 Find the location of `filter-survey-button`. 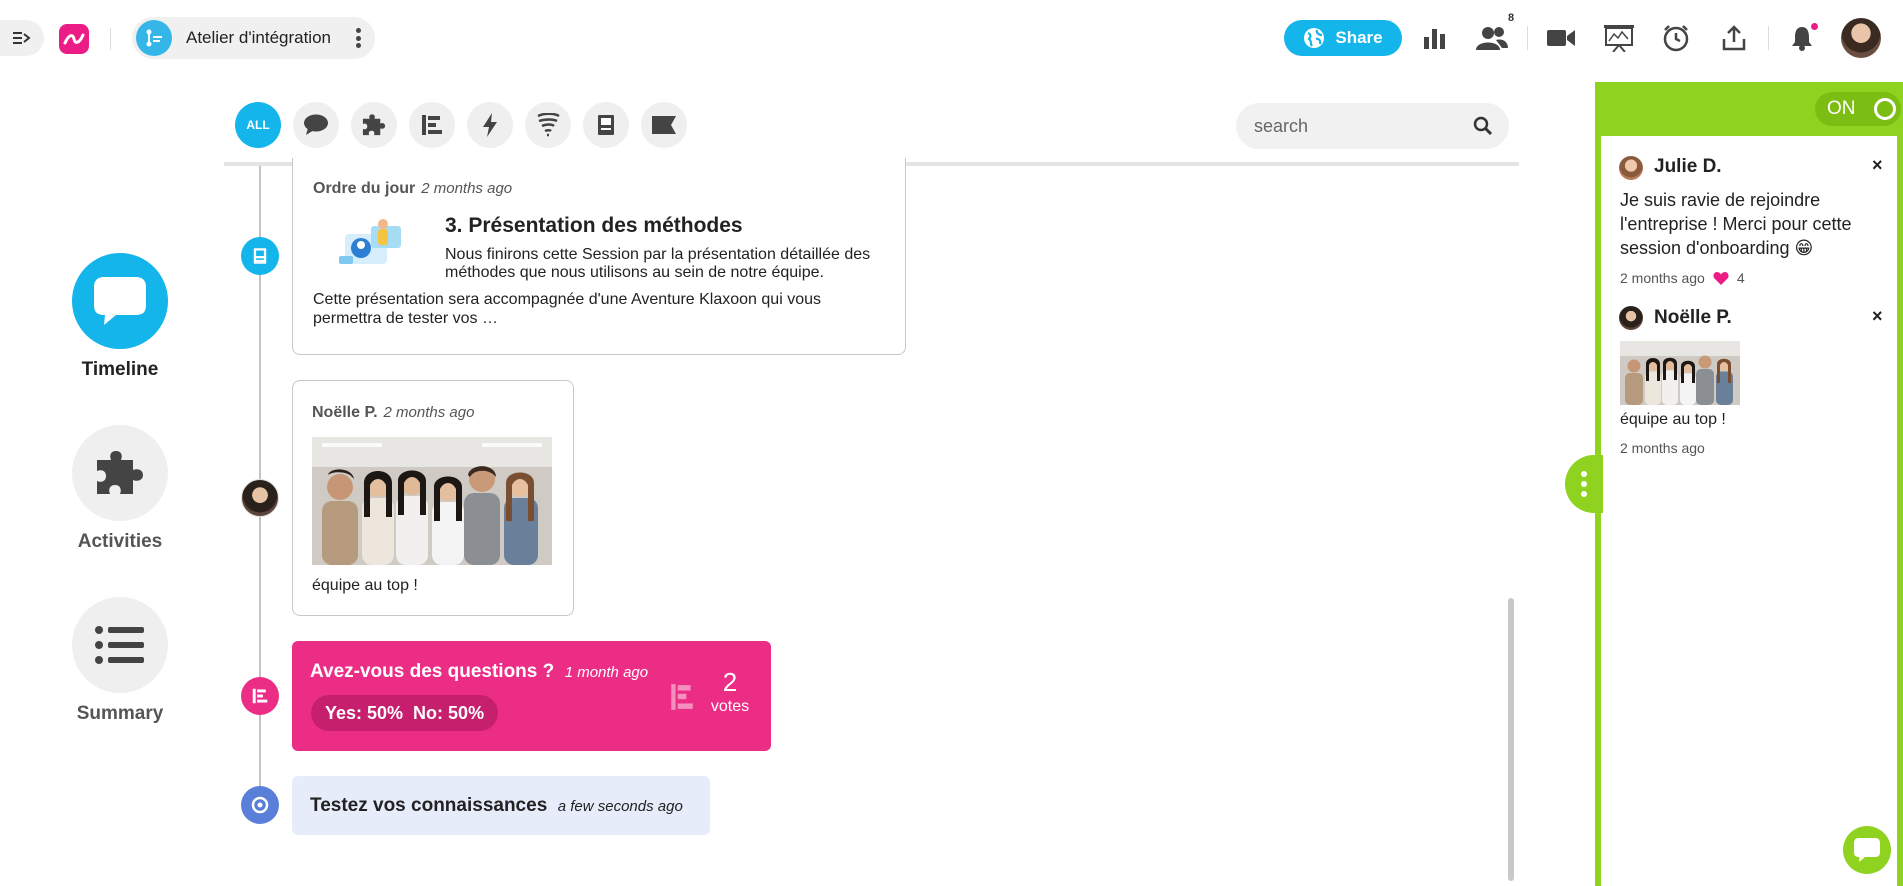

filter-survey-button is located at coordinates (432, 125).